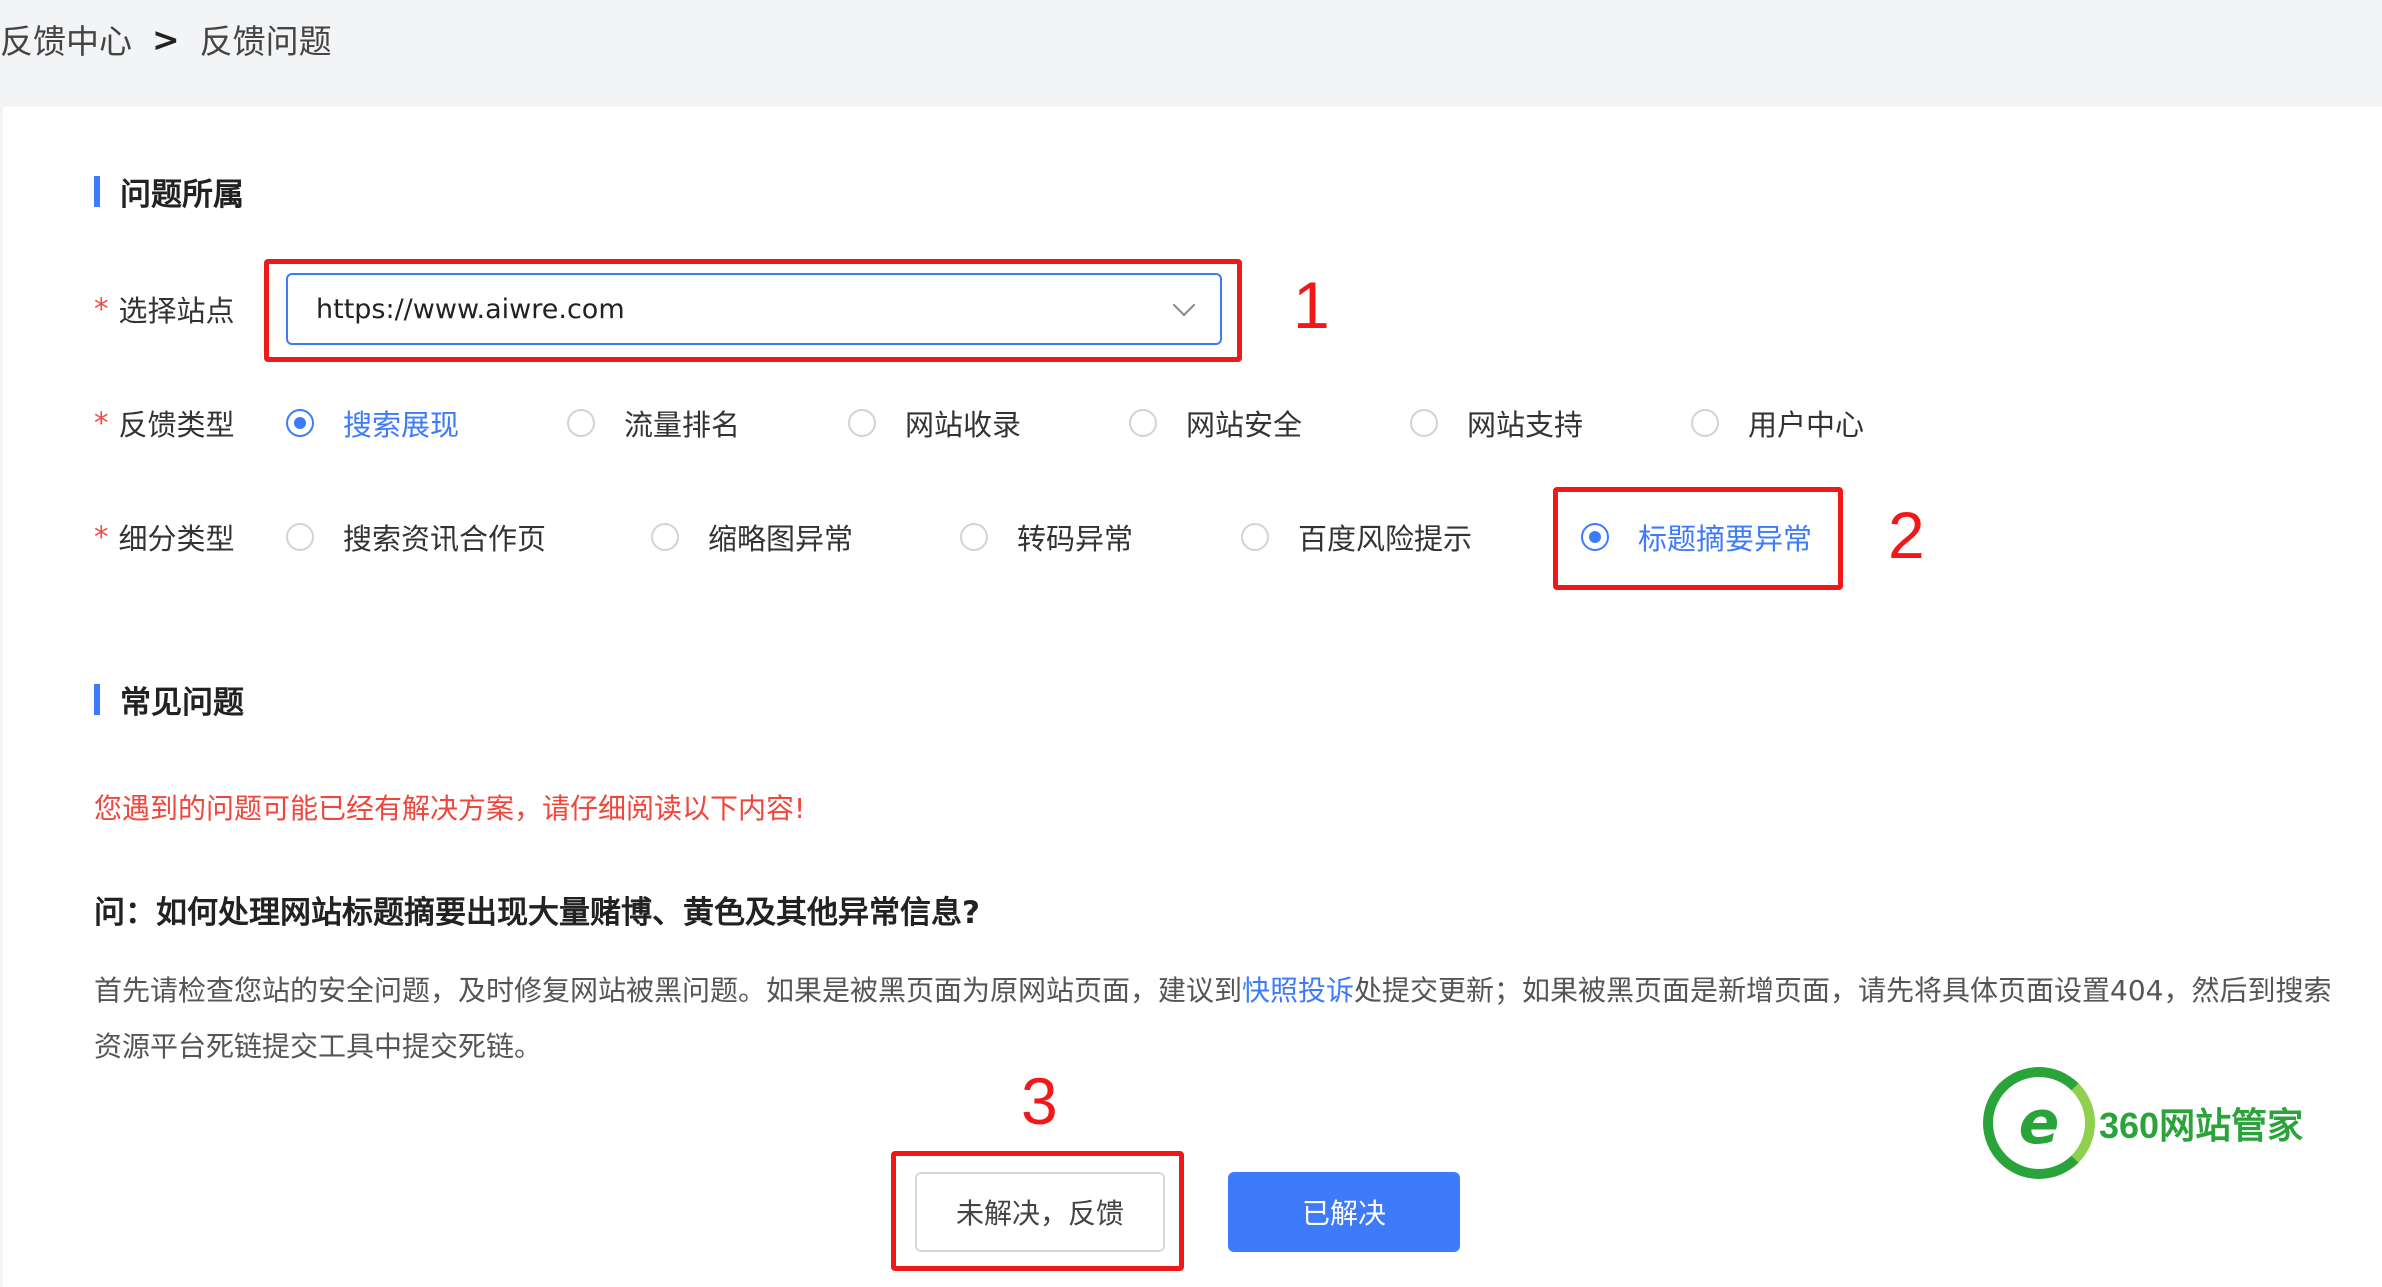  I want to click on radio-feedback-site-security: 网站安全, so click(1215, 423).